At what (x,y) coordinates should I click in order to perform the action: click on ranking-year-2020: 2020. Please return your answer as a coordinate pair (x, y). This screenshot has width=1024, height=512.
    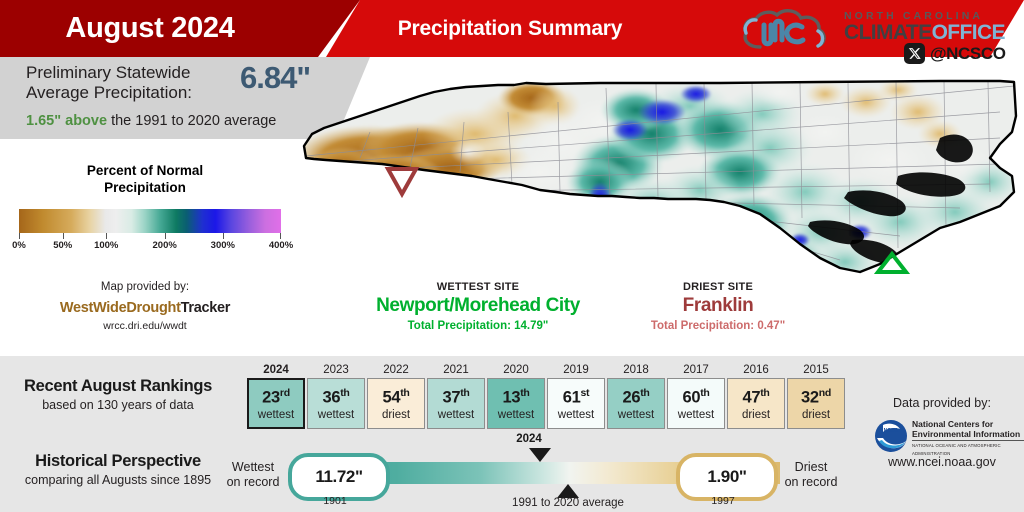
    Looking at the image, I should click on (516, 369).